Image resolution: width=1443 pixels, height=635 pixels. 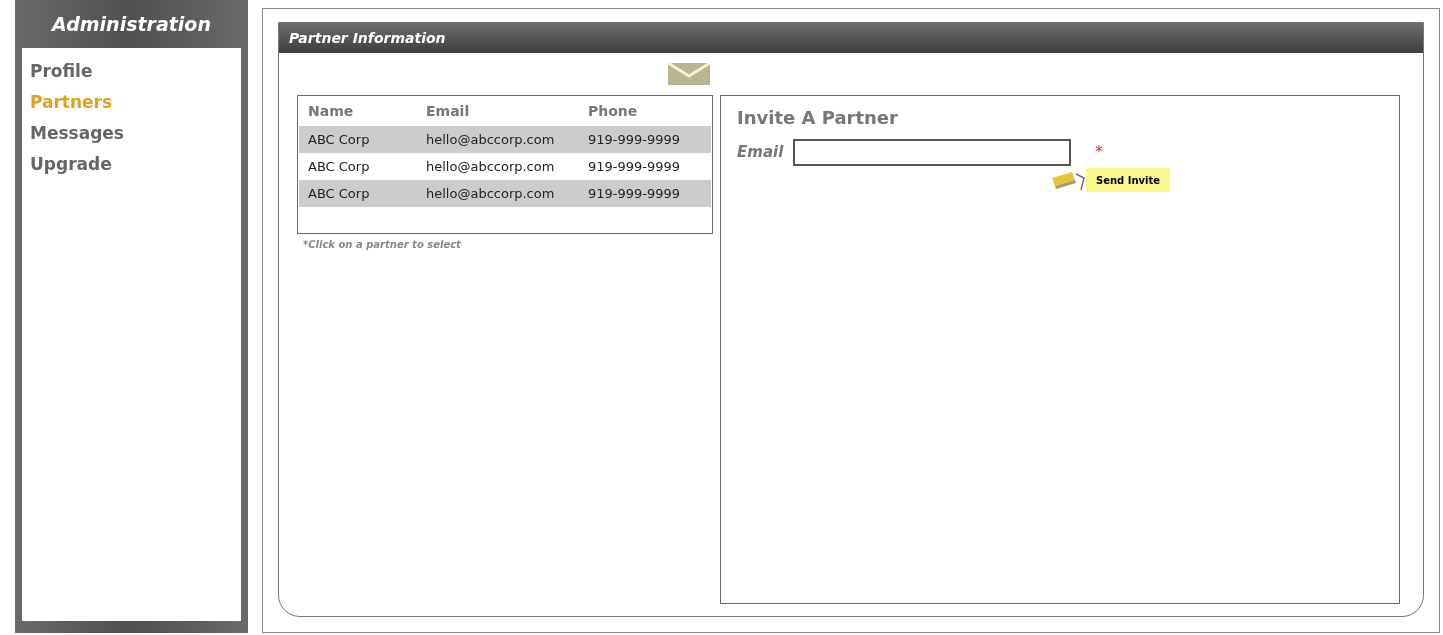 I want to click on sidebar-item: Profile, so click(x=61, y=71).